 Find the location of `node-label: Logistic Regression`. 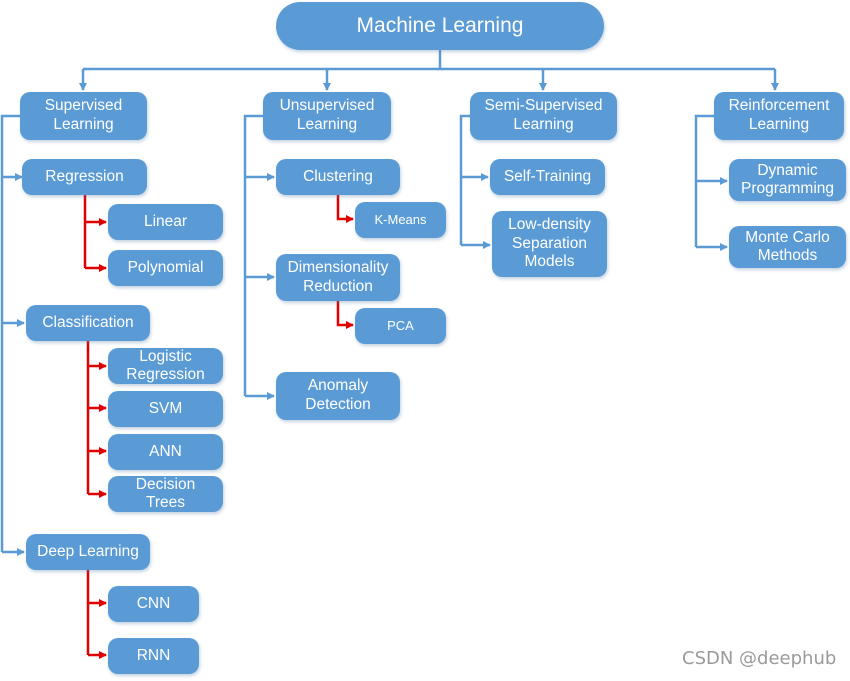

node-label: Logistic Regression is located at coordinates (165, 365).